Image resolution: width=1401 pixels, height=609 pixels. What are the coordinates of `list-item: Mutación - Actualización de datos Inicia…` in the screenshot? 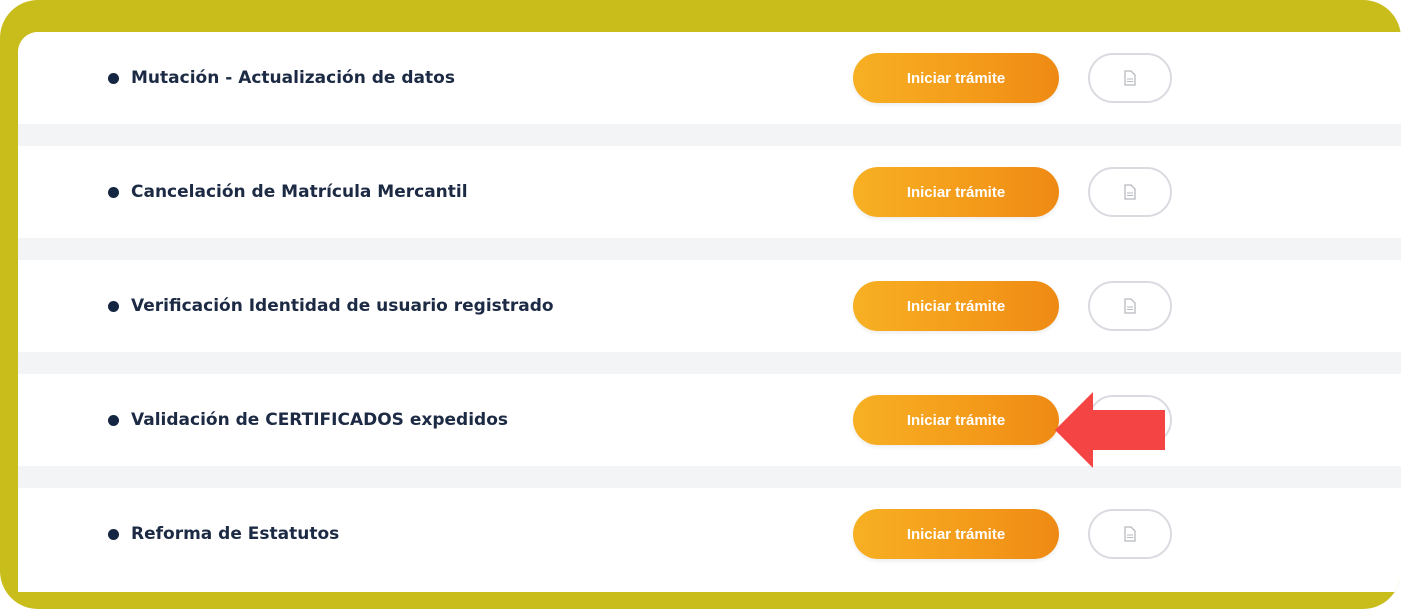 It's located at (709, 78).